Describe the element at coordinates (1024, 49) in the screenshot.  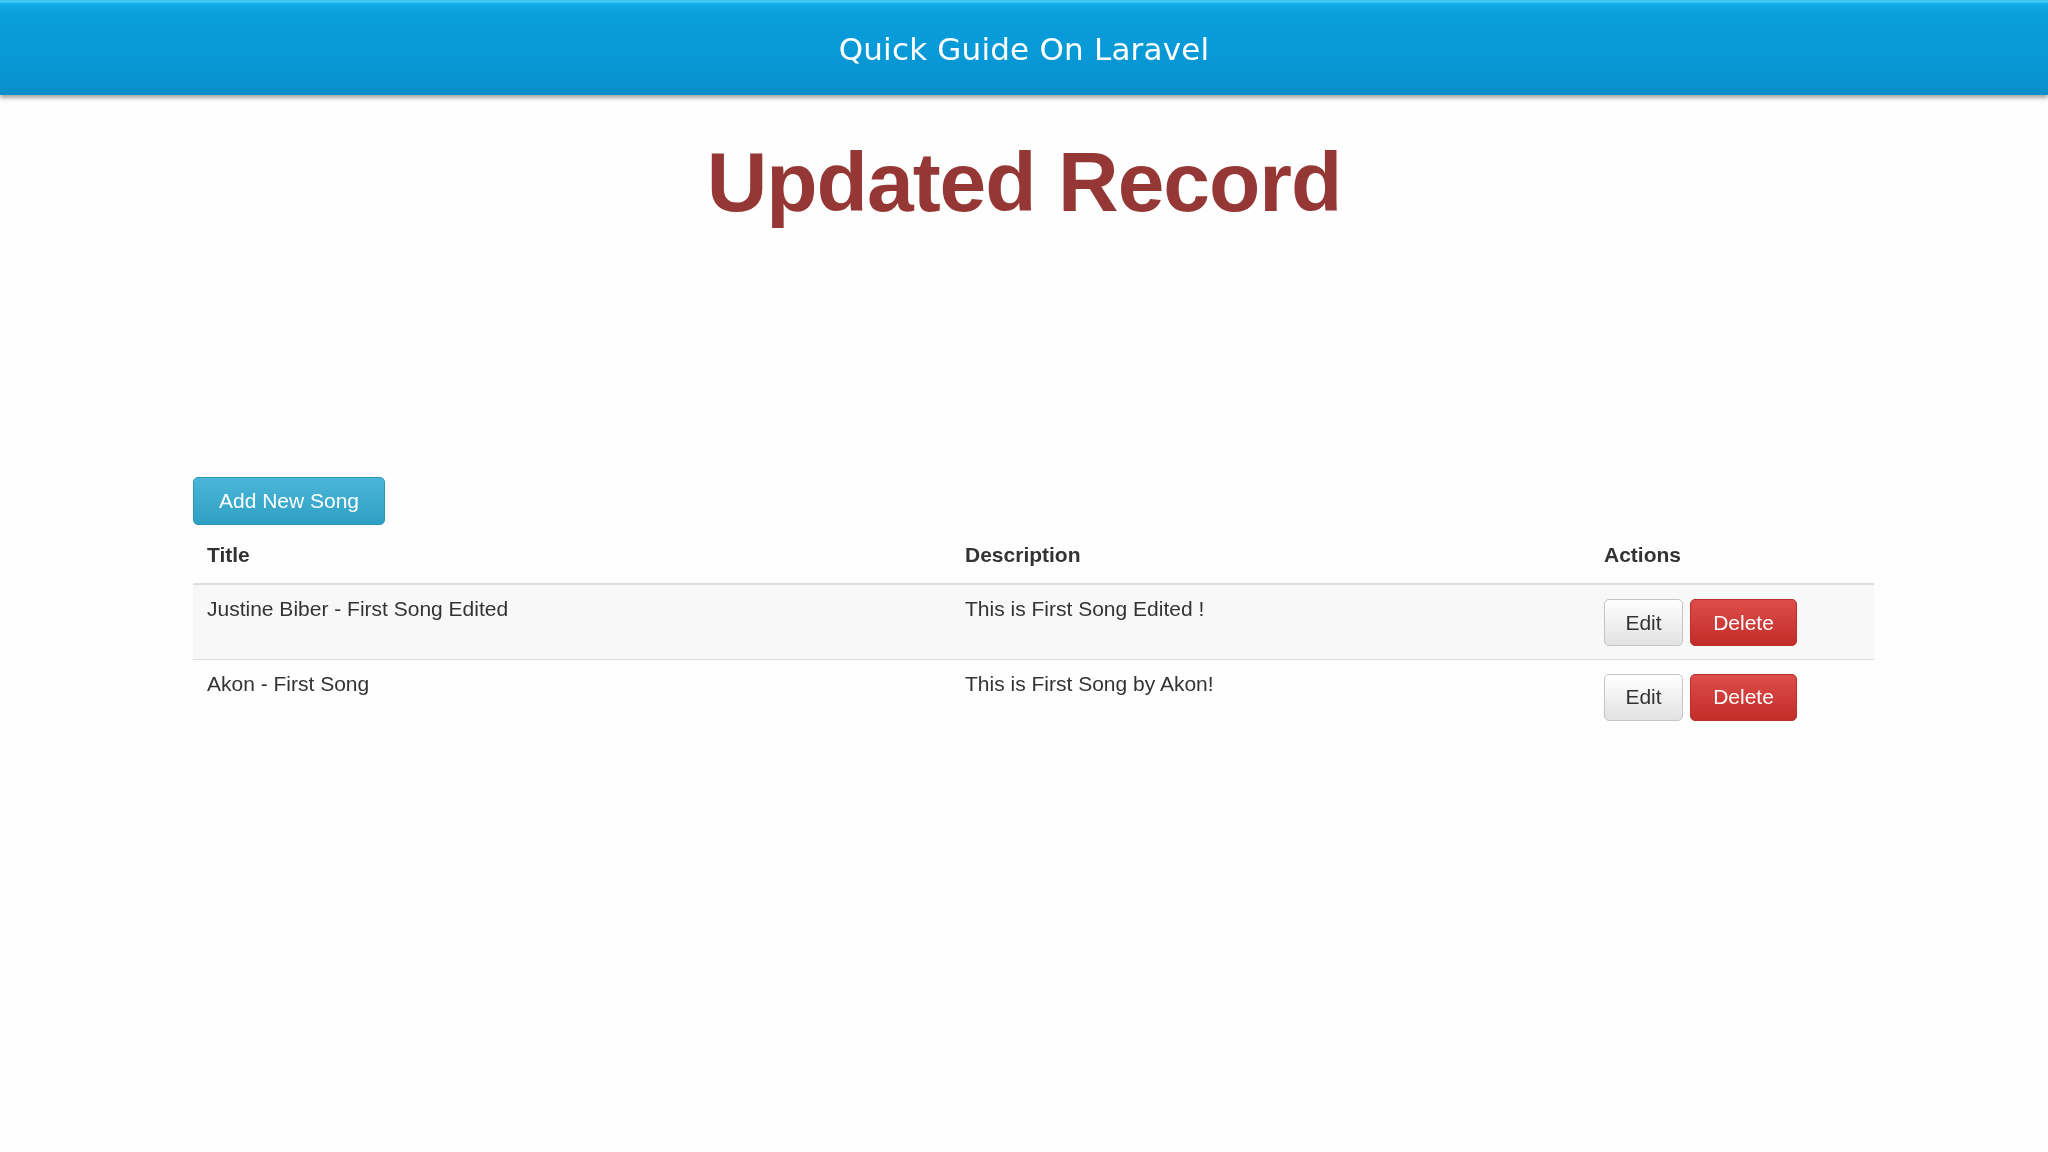
I see `site-title: Quick Guide On Laravel` at that location.